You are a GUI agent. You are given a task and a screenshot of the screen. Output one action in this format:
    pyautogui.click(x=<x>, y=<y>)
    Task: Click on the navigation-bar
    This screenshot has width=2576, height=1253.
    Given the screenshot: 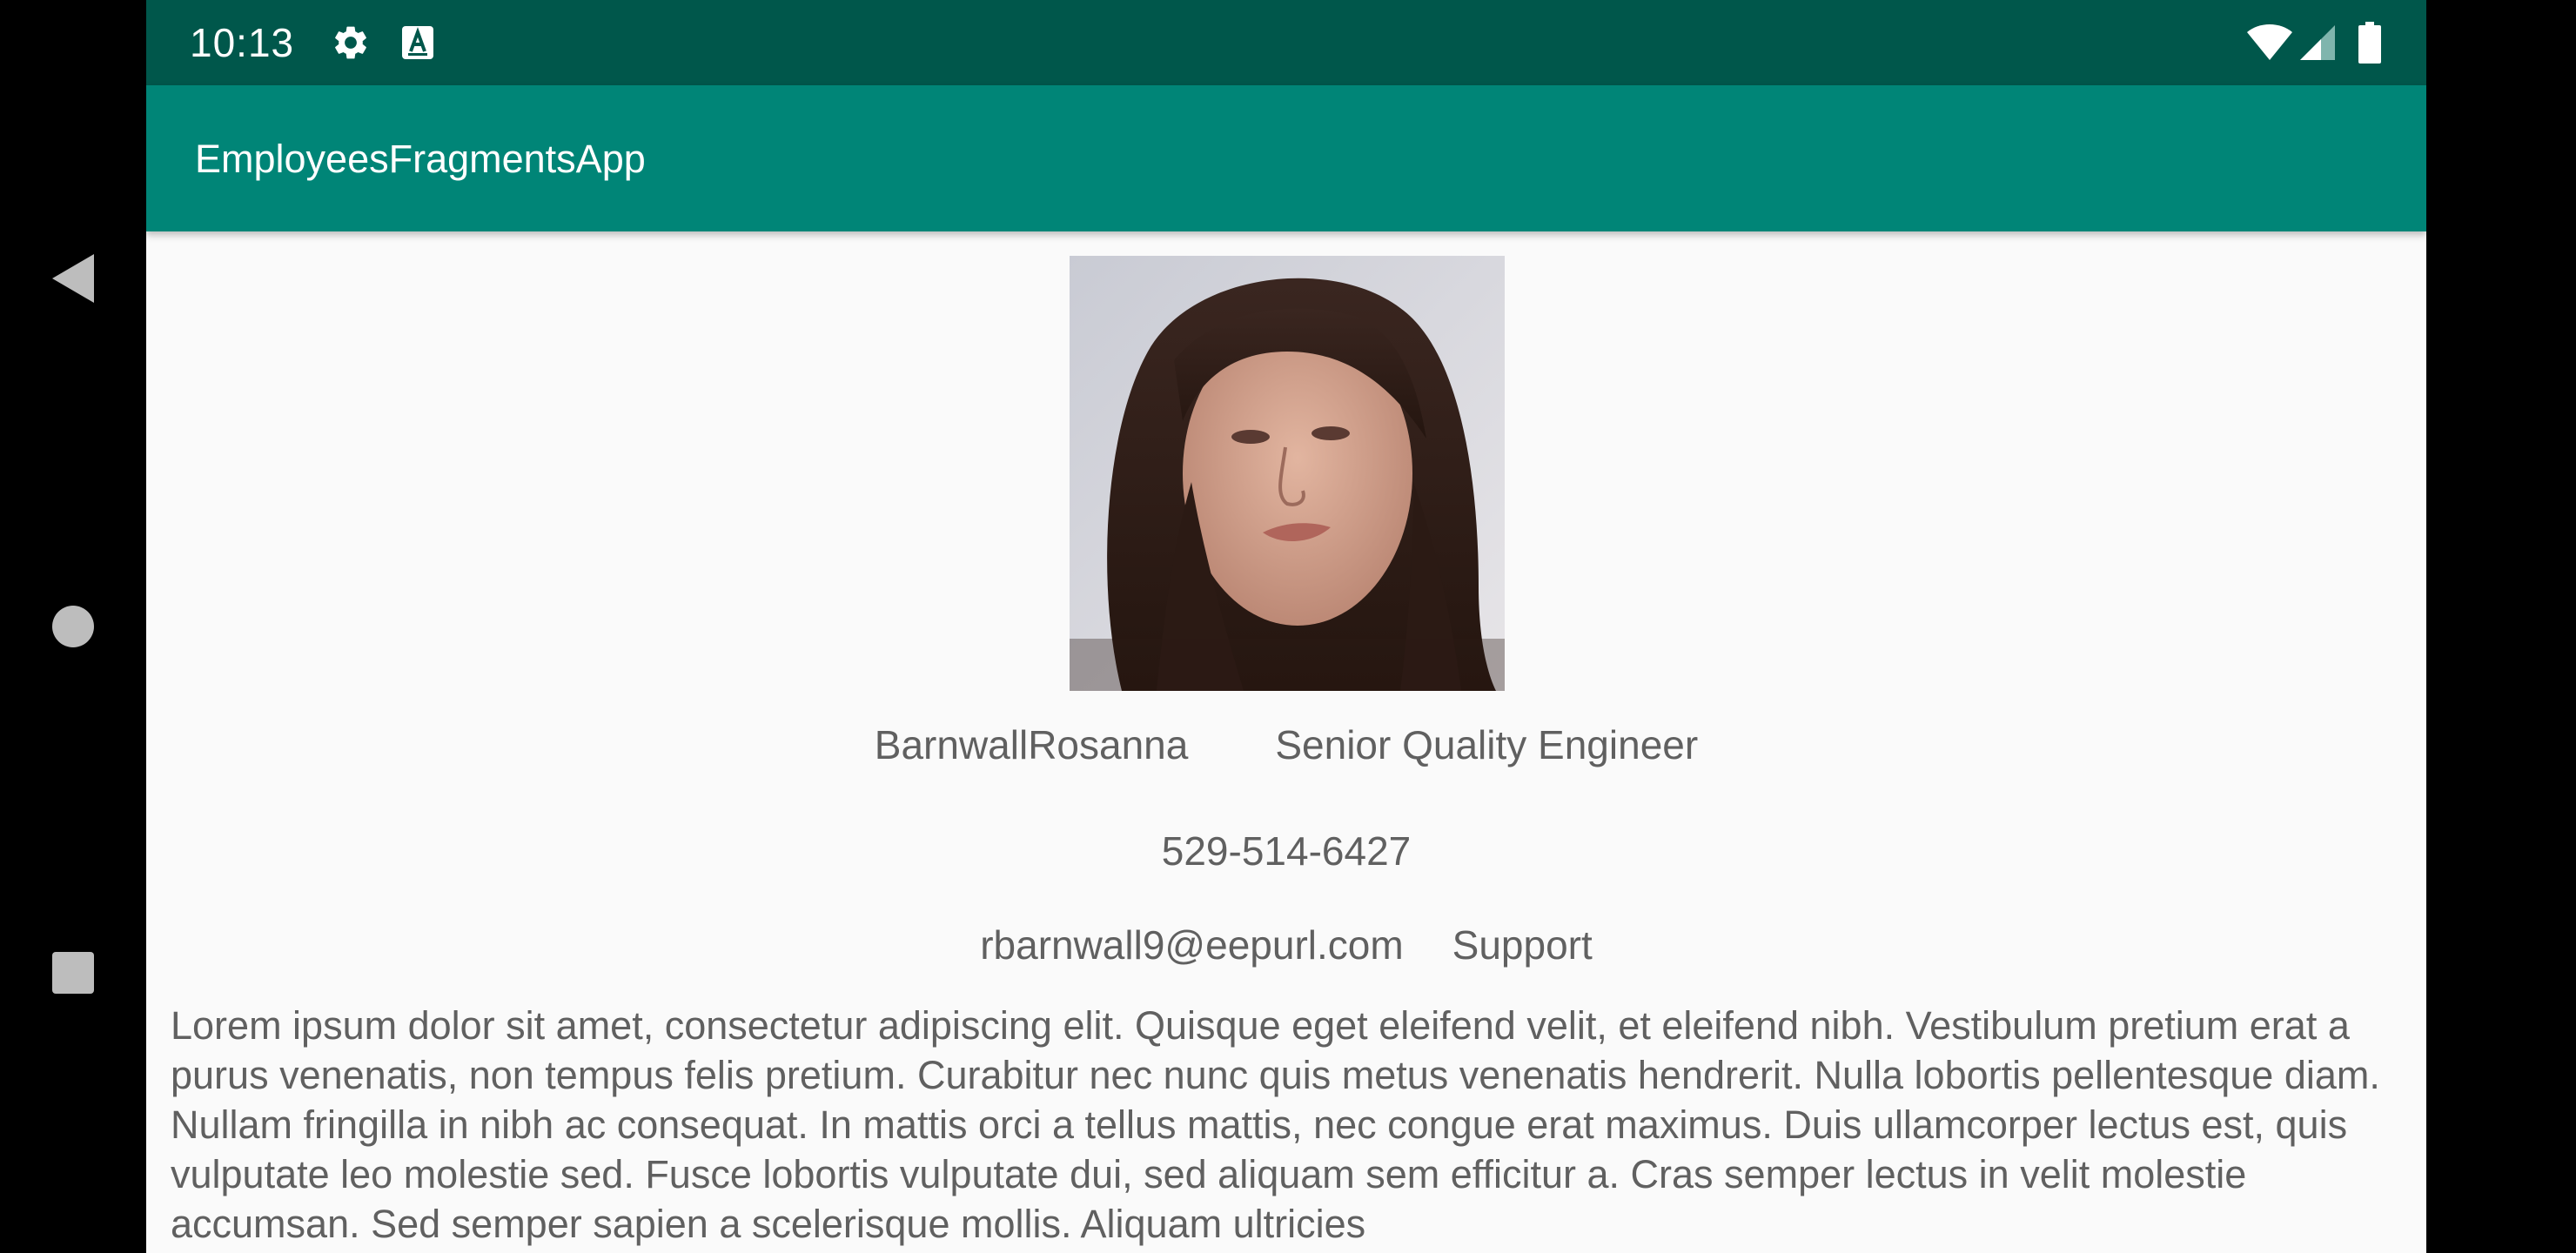 What is the action you would take?
    pyautogui.click(x=73, y=626)
    